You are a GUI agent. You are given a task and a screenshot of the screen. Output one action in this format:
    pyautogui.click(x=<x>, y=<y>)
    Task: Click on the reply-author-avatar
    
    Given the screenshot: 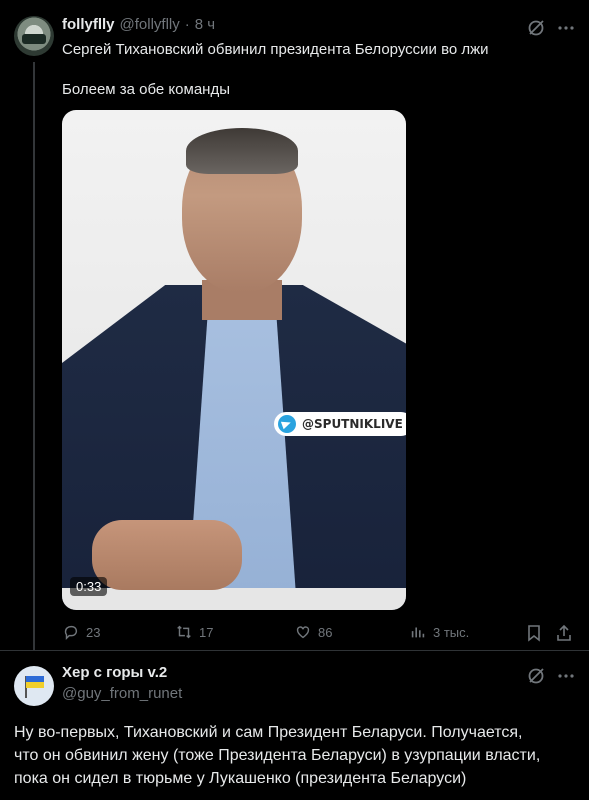 What is the action you would take?
    pyautogui.click(x=34, y=686)
    